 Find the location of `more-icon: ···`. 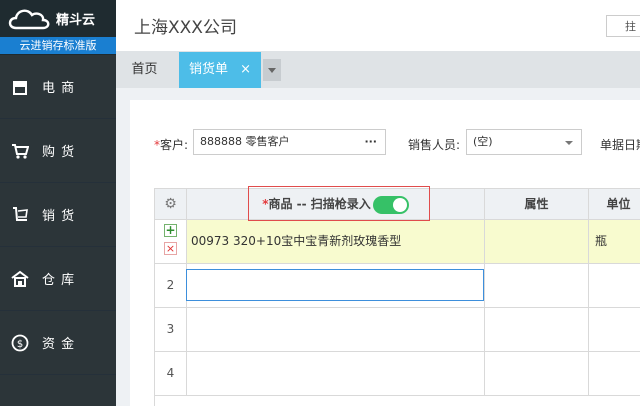

more-icon: ··· is located at coordinates (370, 142).